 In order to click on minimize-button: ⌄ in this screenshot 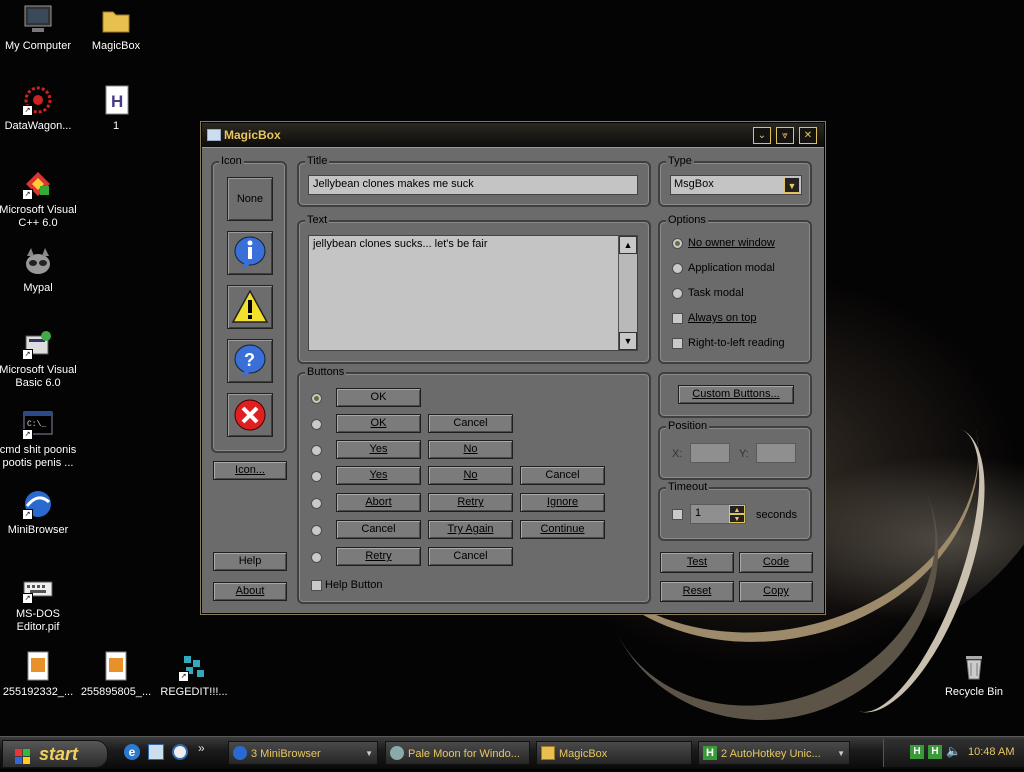, I will do `click(762, 135)`.